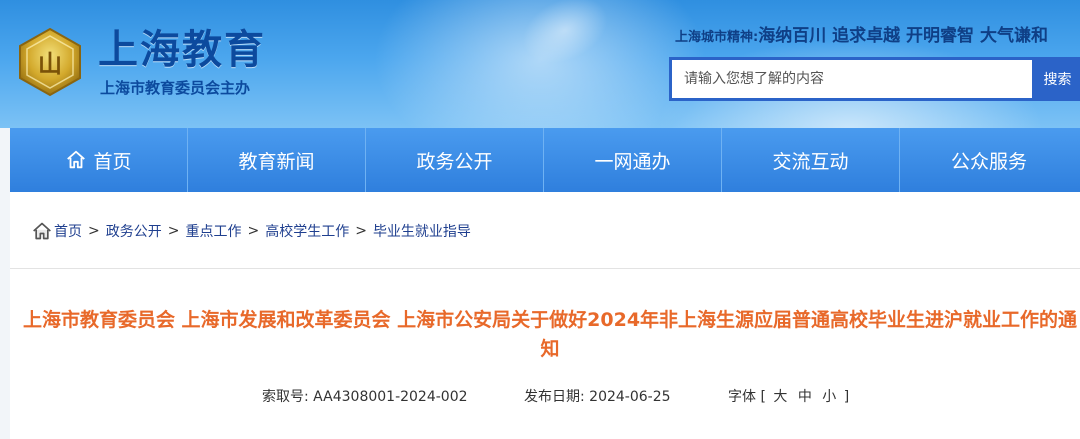  Describe the element at coordinates (717, 37) in the screenshot. I see `city-spirit-label: 上海城市精神:` at that location.